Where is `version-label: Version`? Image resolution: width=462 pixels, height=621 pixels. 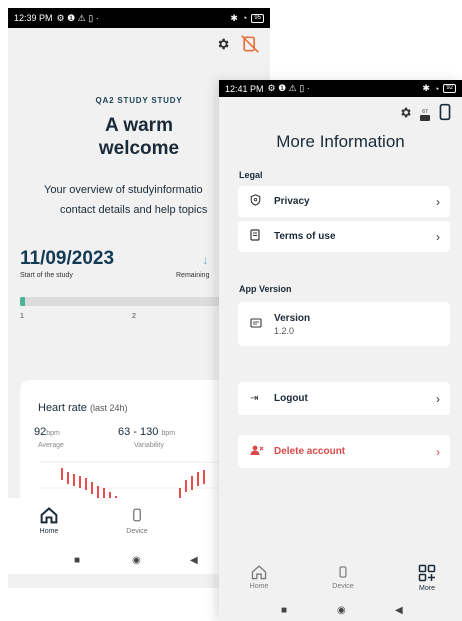
version-label: Version is located at coordinates (292, 318).